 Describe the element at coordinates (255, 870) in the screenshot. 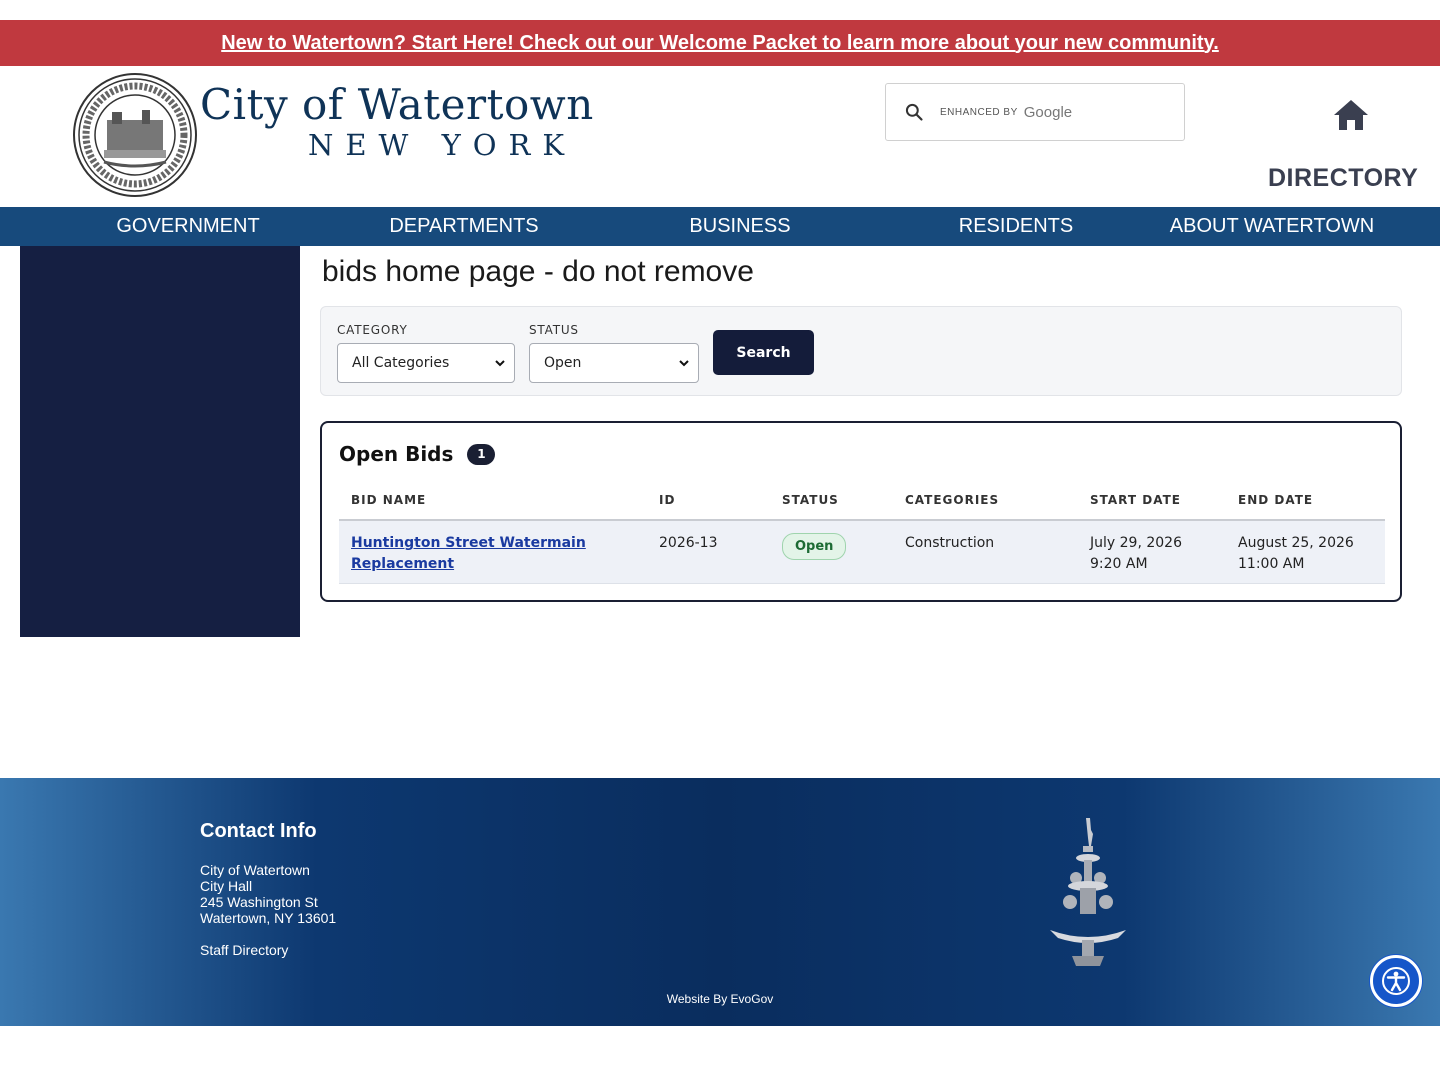

I see `contact-line: City of Watertown` at that location.